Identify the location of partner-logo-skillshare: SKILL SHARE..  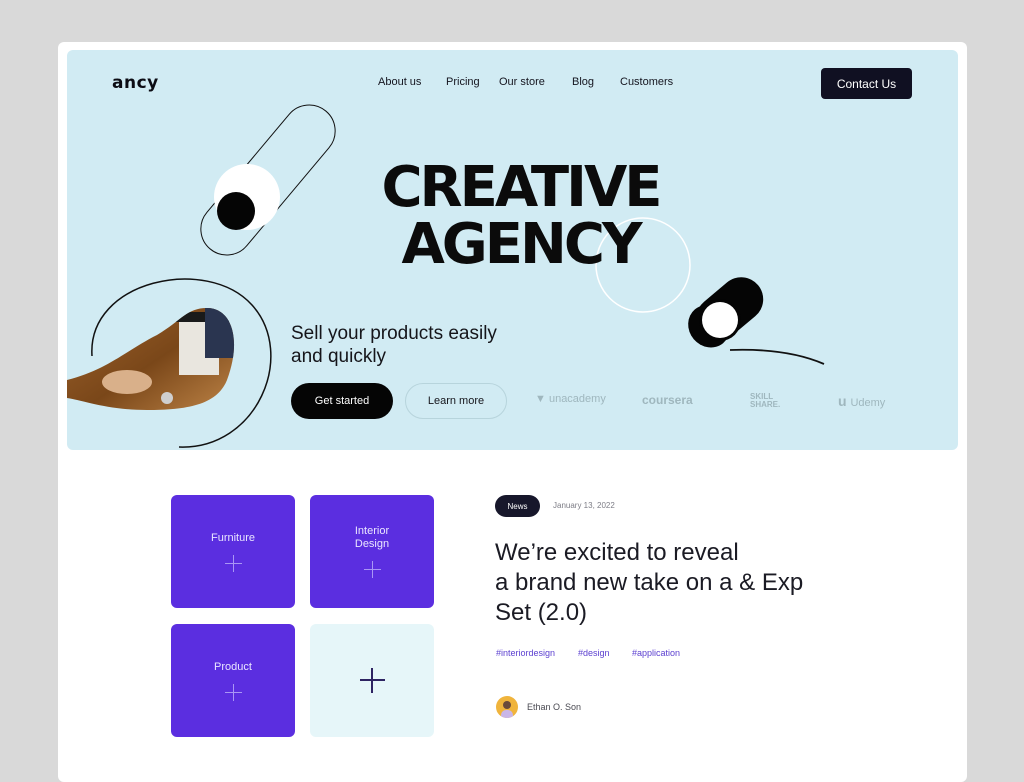
(765, 401).